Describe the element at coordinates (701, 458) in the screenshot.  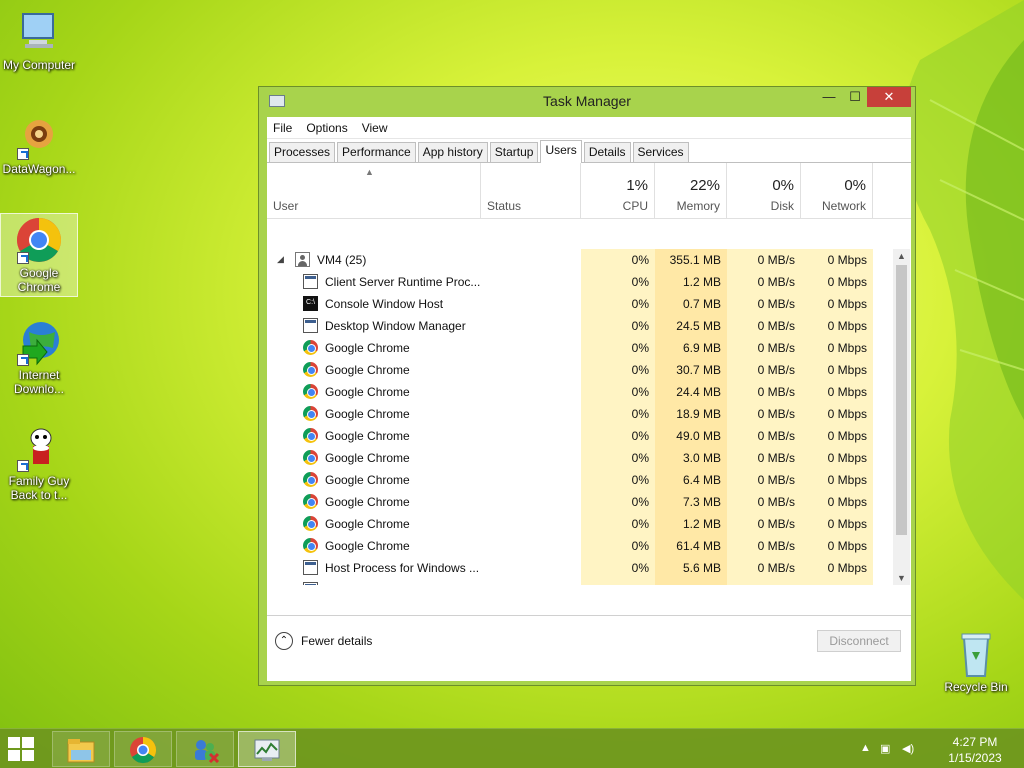
I see `memory-value: 3.0 MB` at that location.